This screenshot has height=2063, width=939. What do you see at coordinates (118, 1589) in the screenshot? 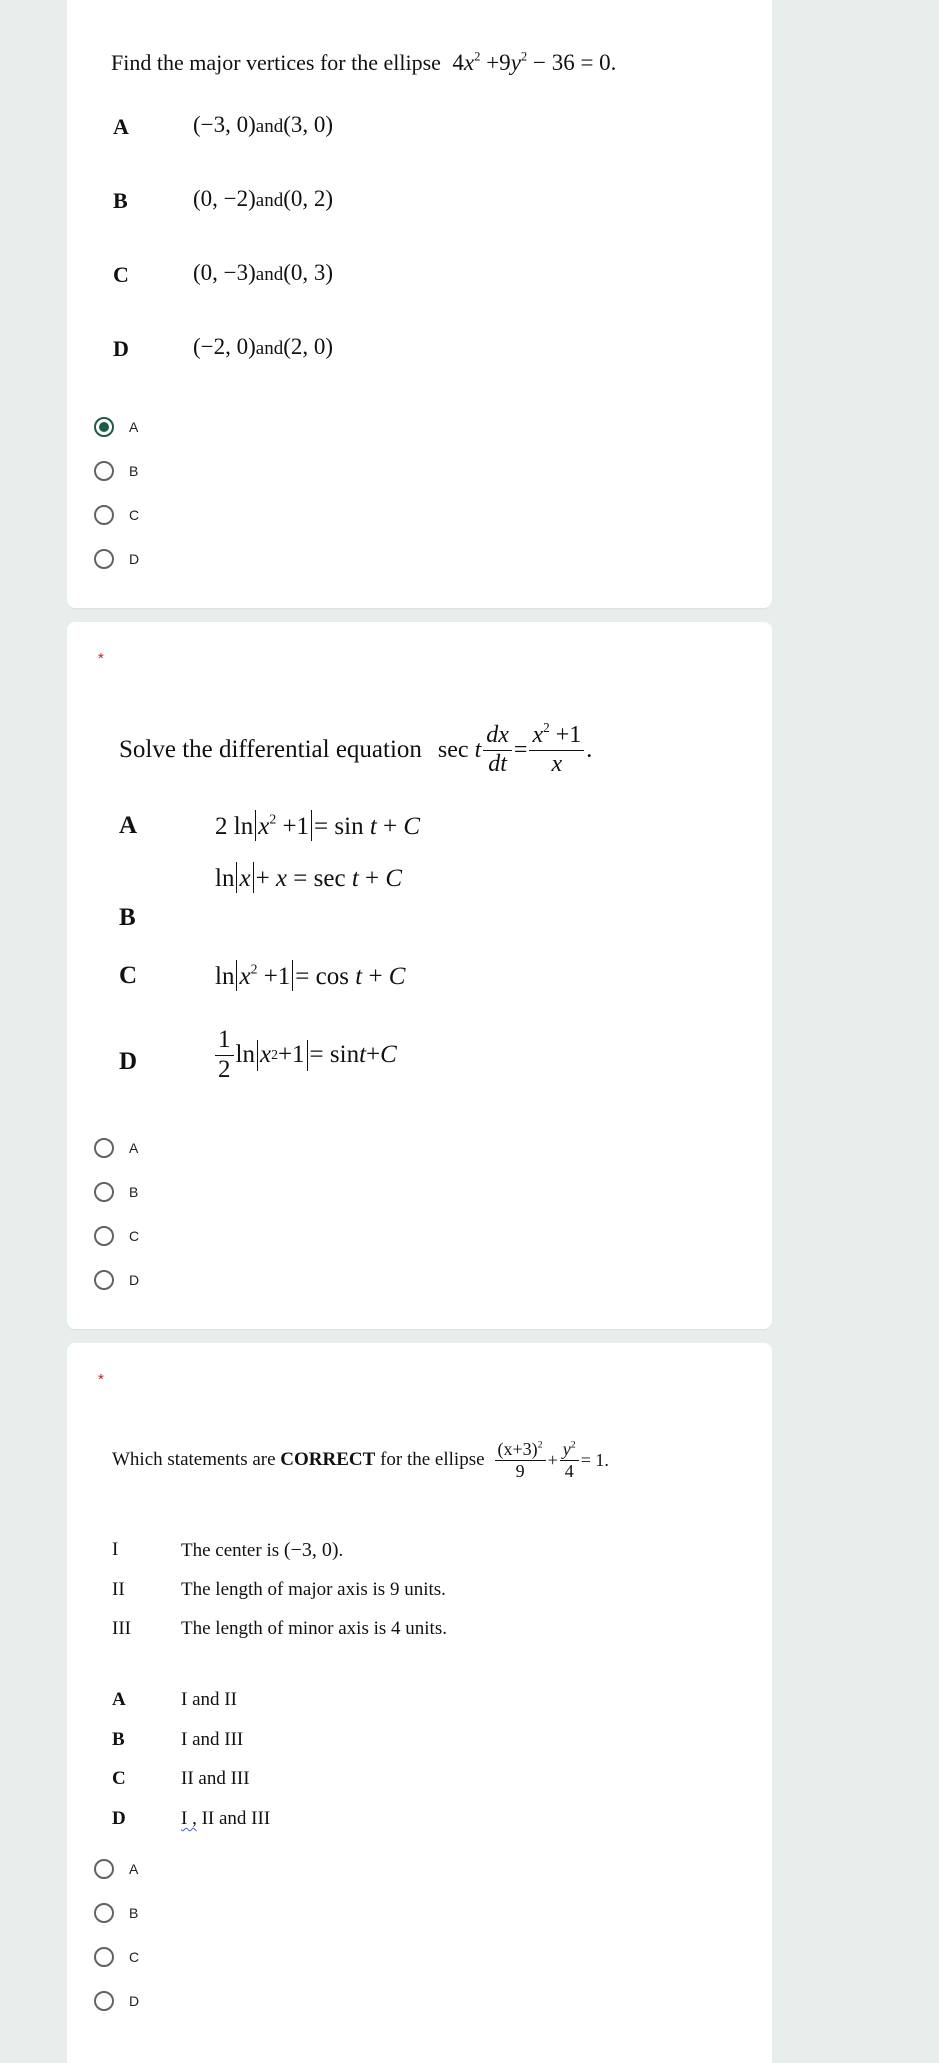
I see `statement-numeral: II` at bounding box center [118, 1589].